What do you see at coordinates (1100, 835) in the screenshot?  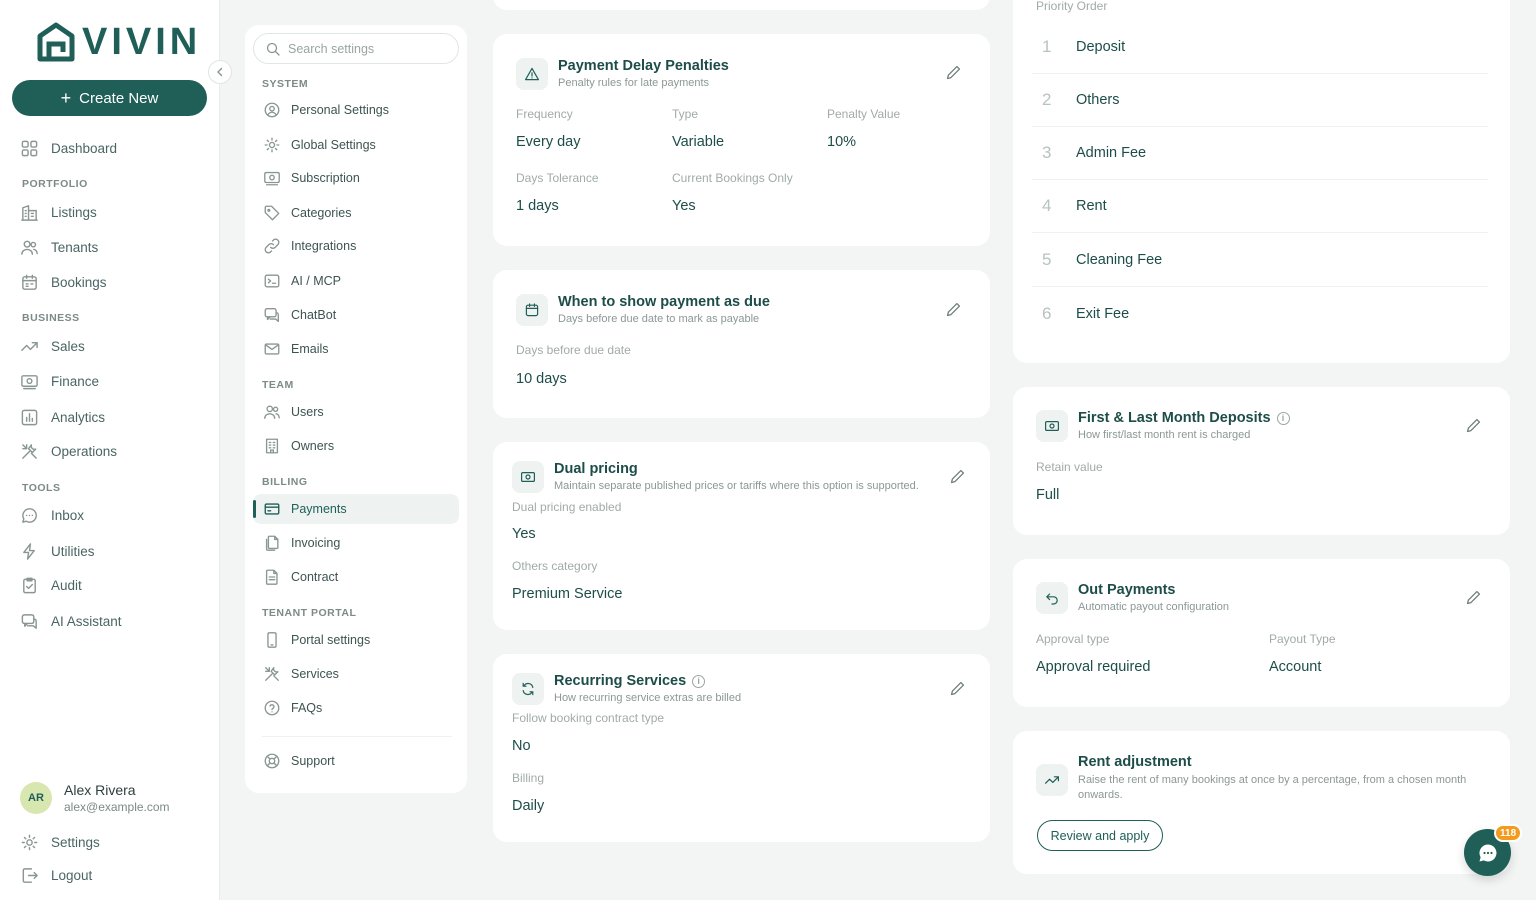 I see `review-and-apply-button: Review and apply` at bounding box center [1100, 835].